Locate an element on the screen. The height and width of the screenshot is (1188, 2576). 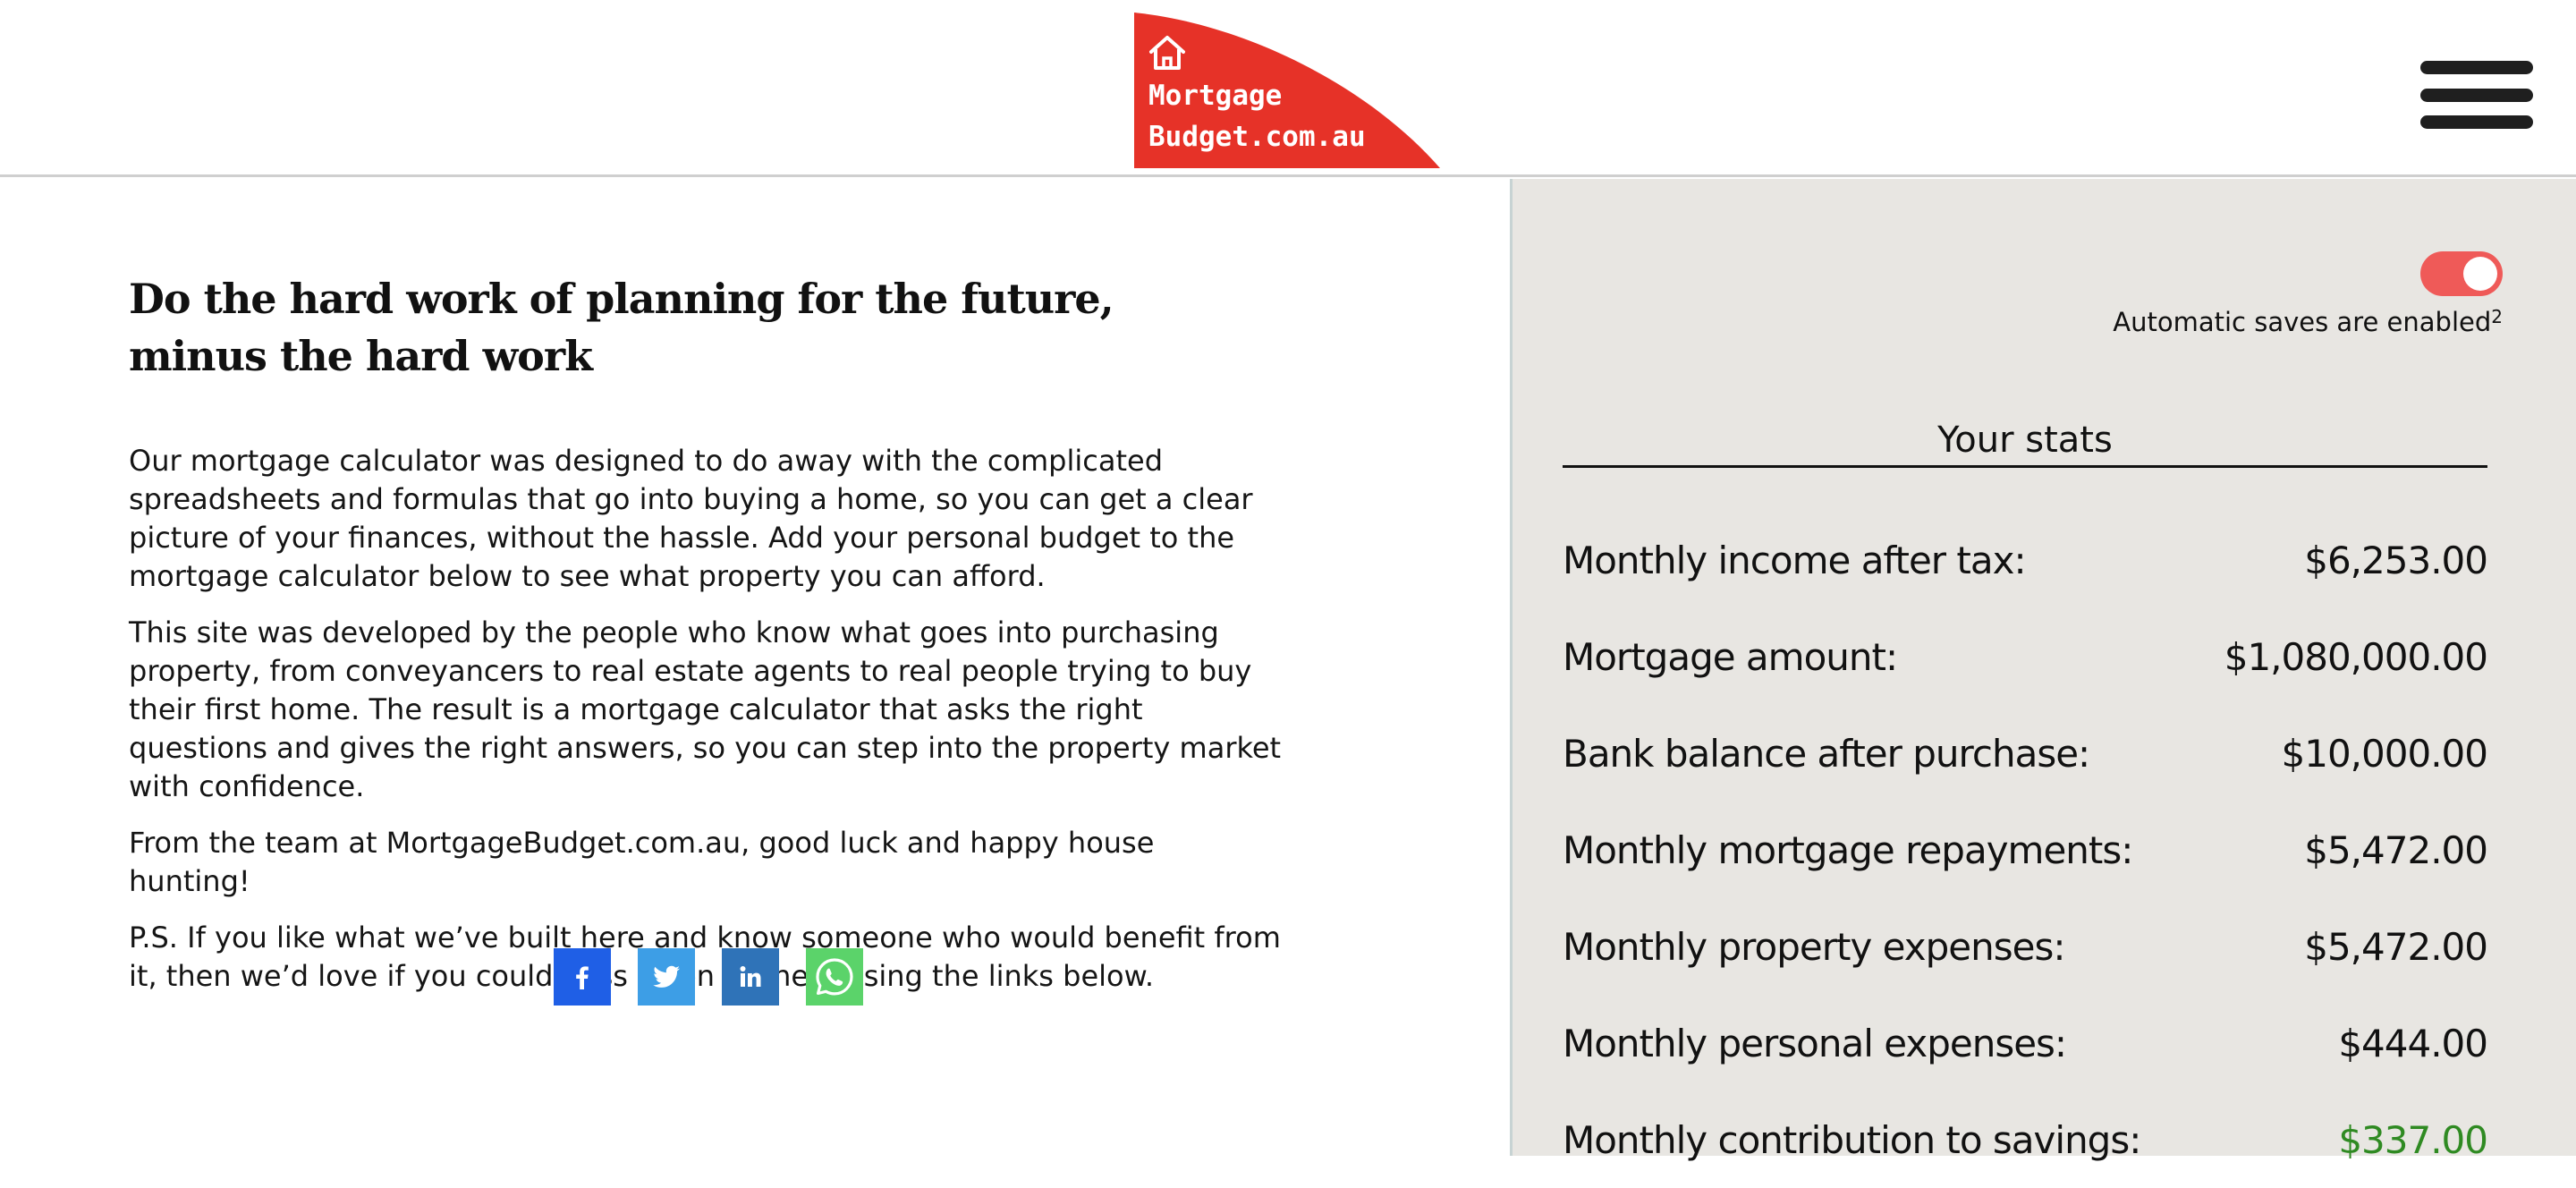
autosave-footnote: 2 is located at coordinates (2497, 316).